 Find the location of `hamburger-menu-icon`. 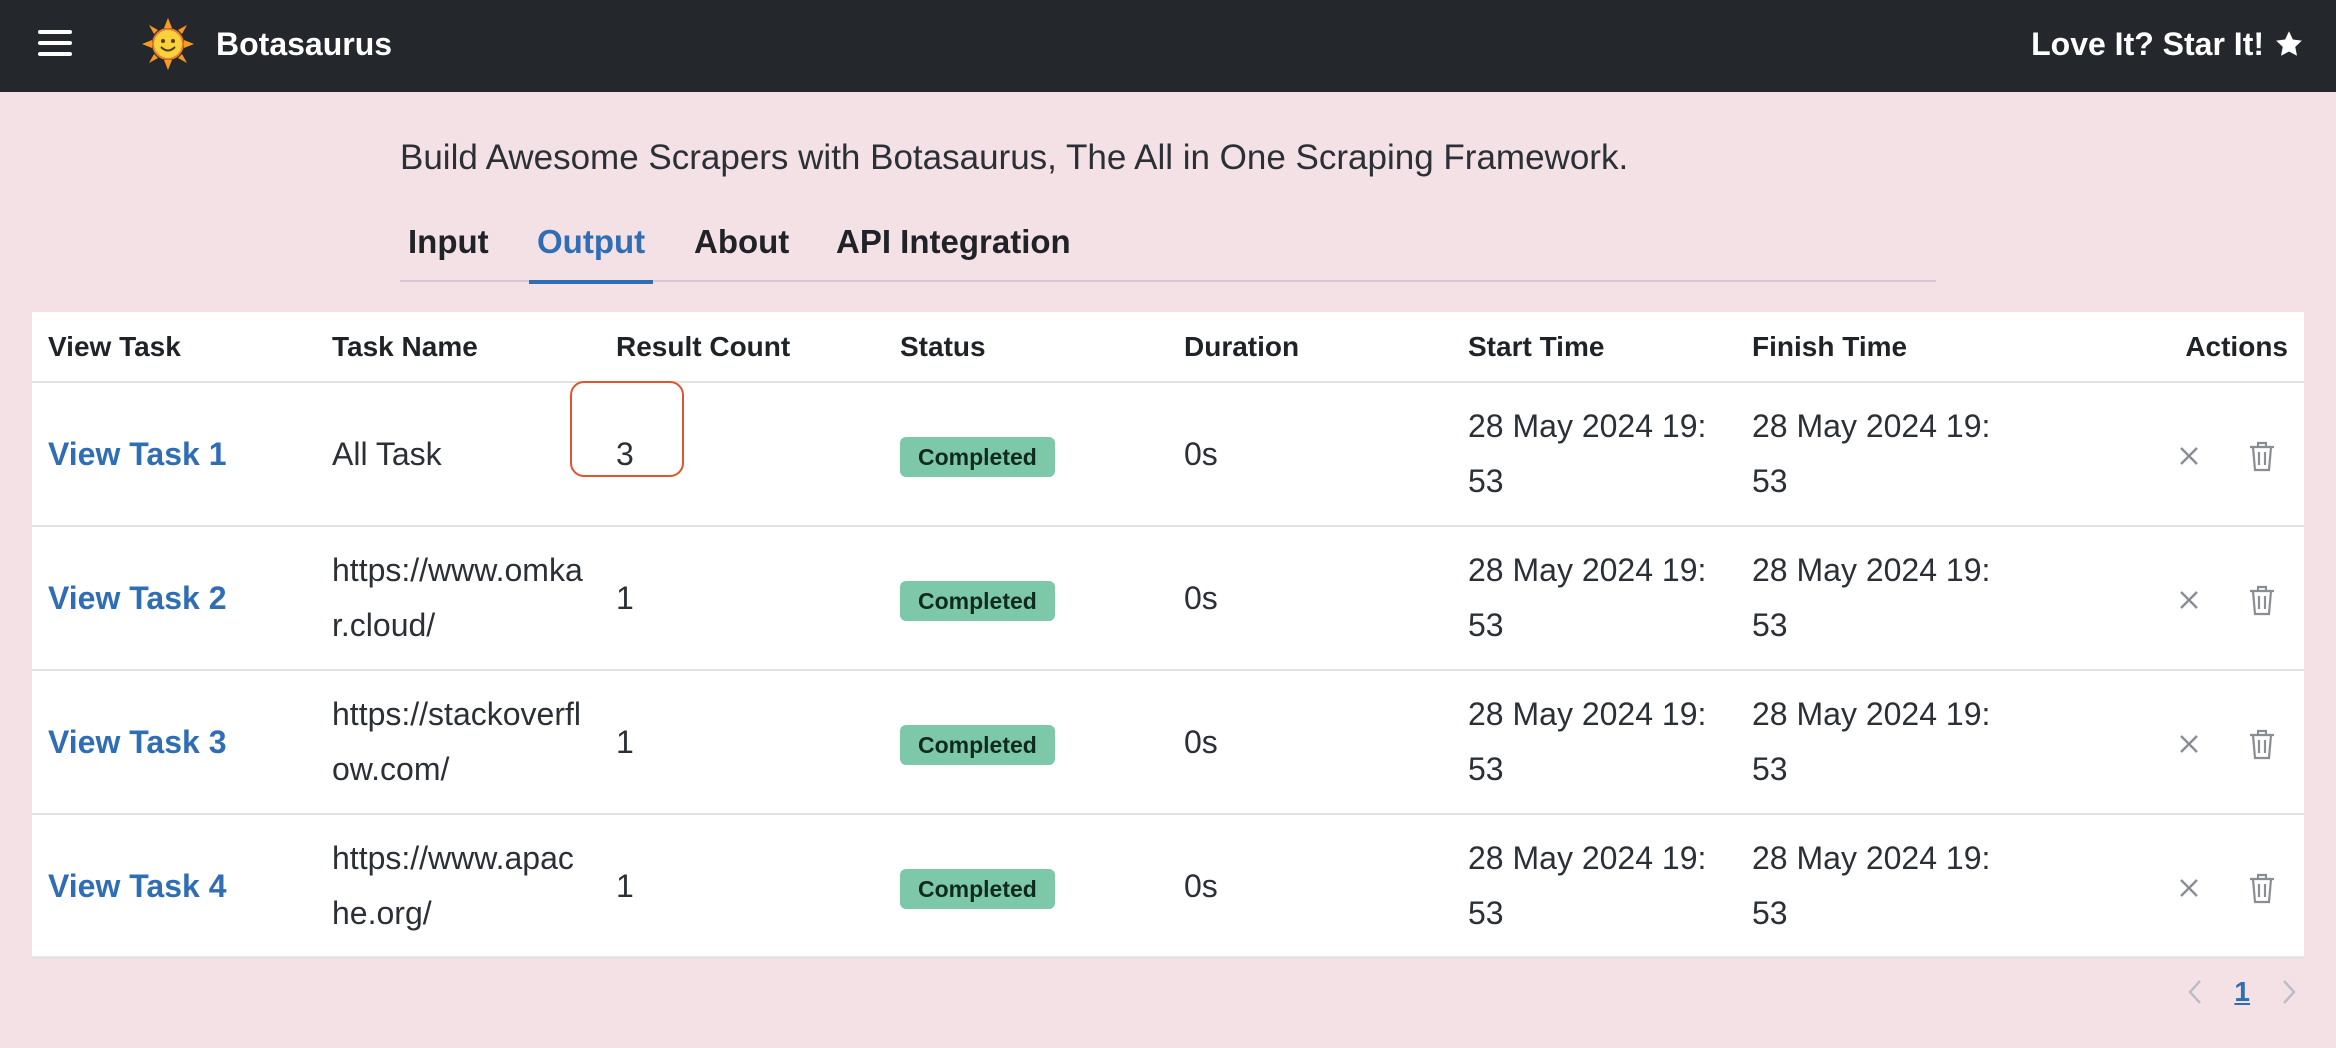

hamburger-menu-icon is located at coordinates (55, 43).